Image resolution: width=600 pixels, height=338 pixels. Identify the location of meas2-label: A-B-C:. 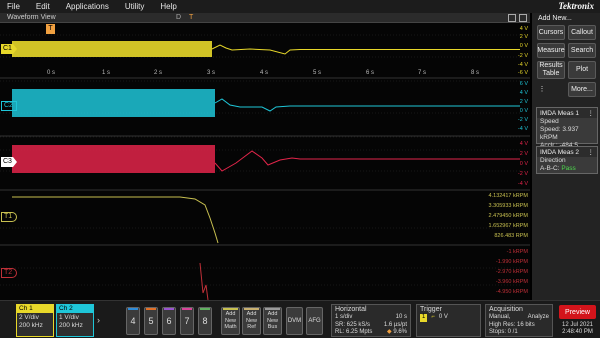
(550, 168).